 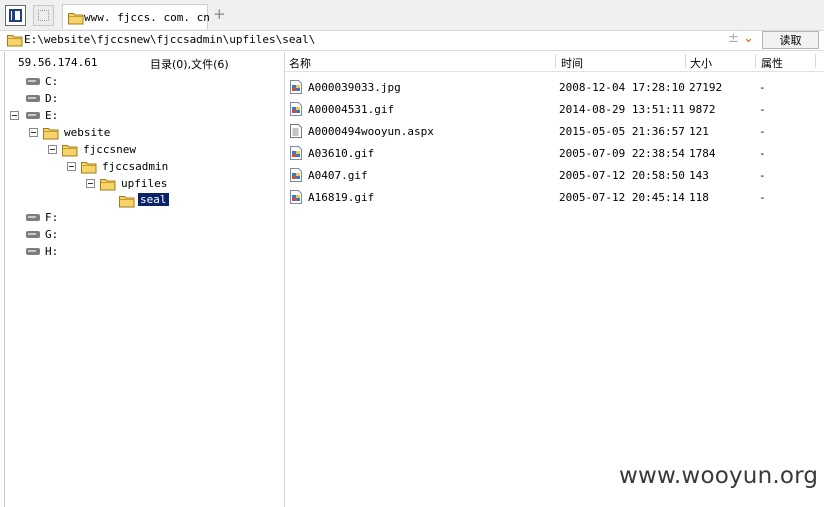 I want to click on add-tab-button: +, so click(x=219, y=14).